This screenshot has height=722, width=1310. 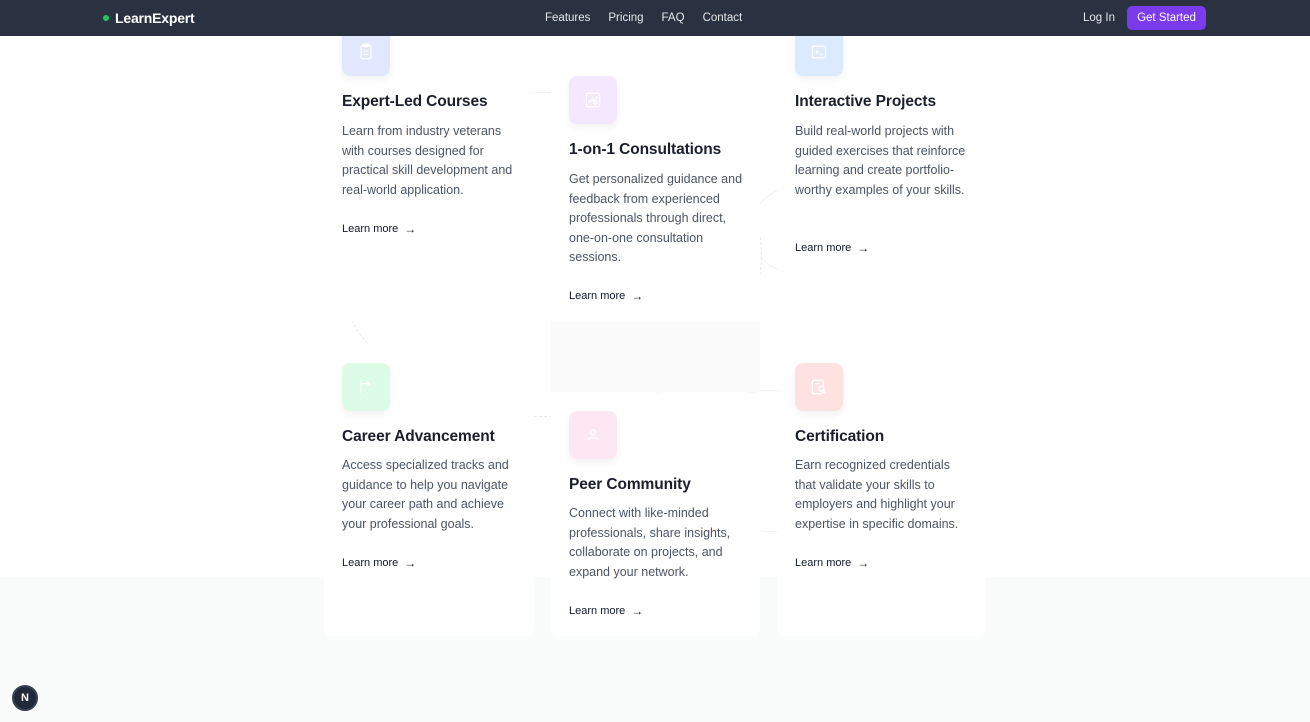 What do you see at coordinates (673, 18) in the screenshot?
I see `nav-link-faq: FAQ` at bounding box center [673, 18].